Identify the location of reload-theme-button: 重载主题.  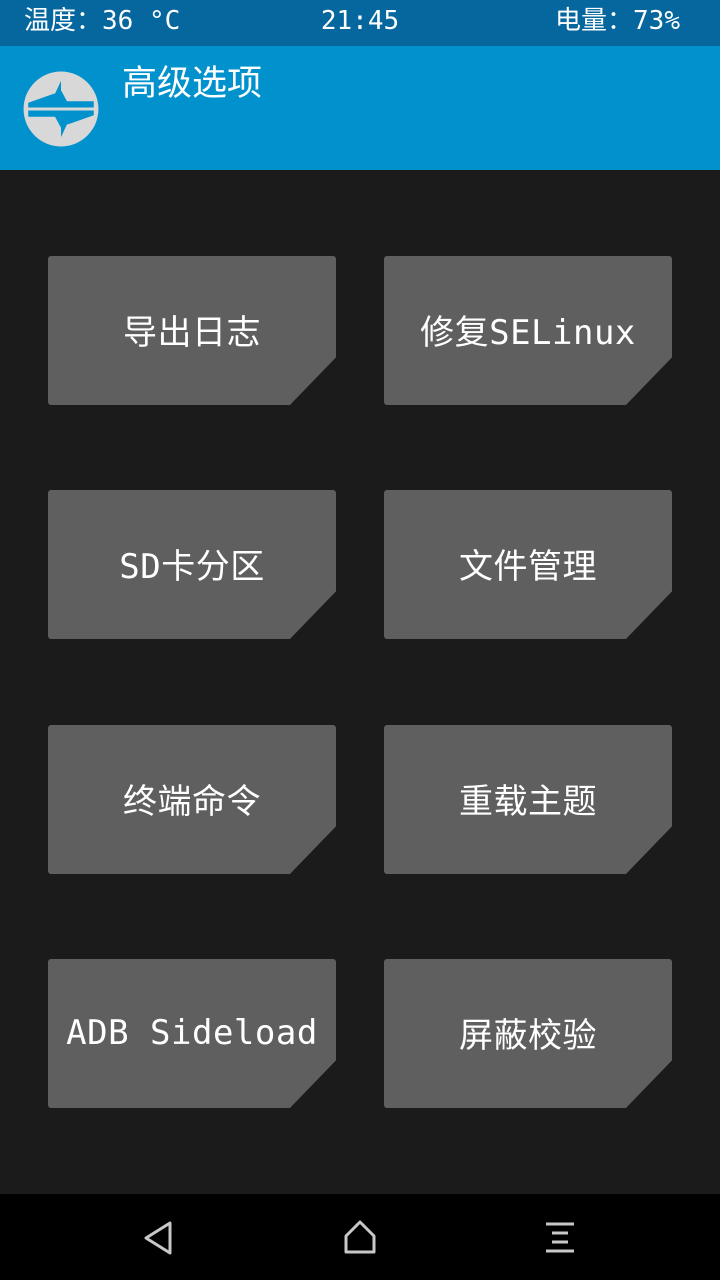
(528, 799).